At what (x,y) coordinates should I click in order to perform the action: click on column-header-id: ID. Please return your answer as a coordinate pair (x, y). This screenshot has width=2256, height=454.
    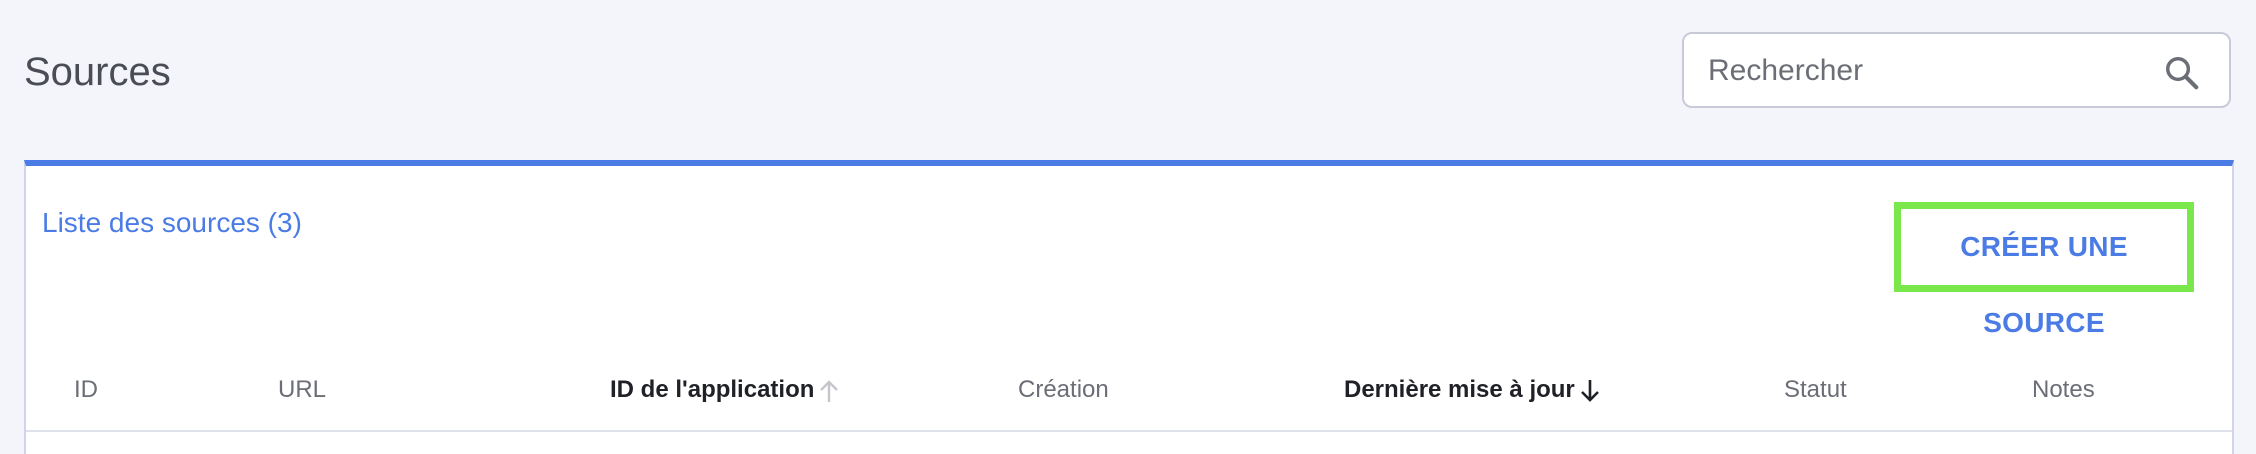
    Looking at the image, I should click on (86, 390).